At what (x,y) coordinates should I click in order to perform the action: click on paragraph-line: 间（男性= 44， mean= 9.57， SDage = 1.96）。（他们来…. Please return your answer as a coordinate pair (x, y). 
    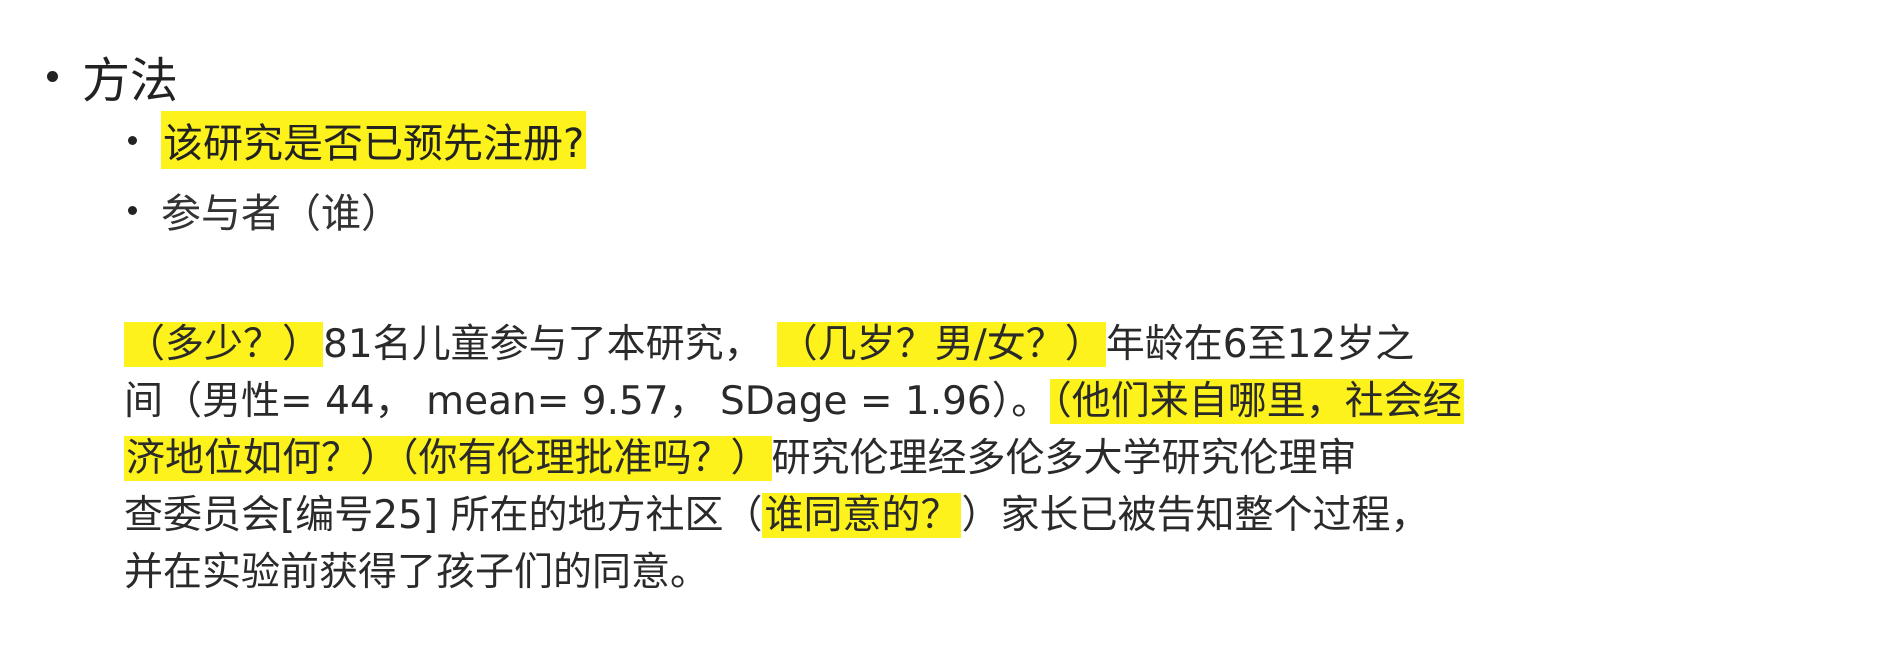
    Looking at the image, I should click on (984, 401).